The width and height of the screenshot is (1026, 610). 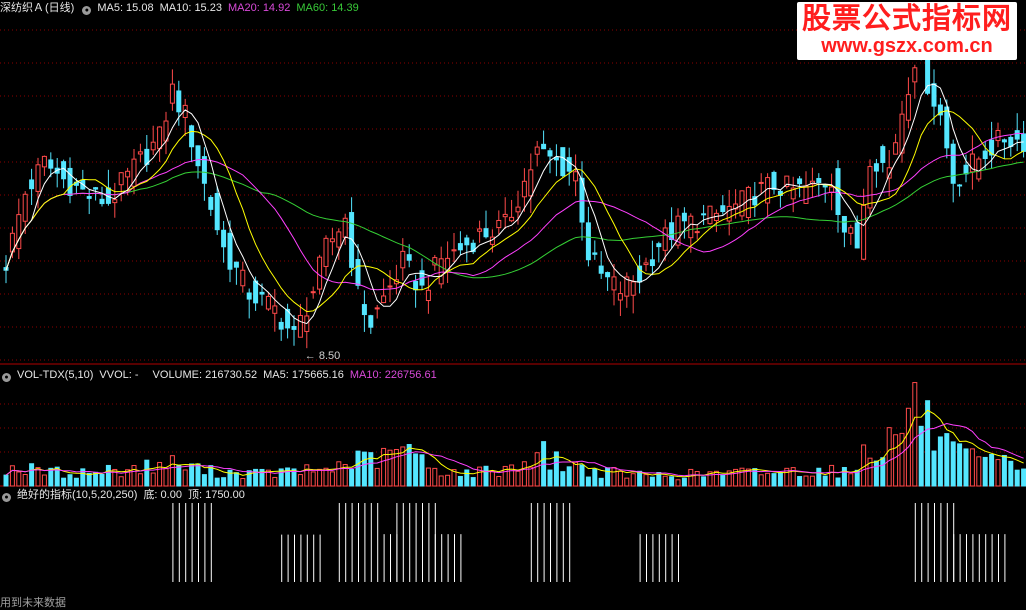 What do you see at coordinates (906, 19) in the screenshot?
I see `logo-title: 股票公式指标网` at bounding box center [906, 19].